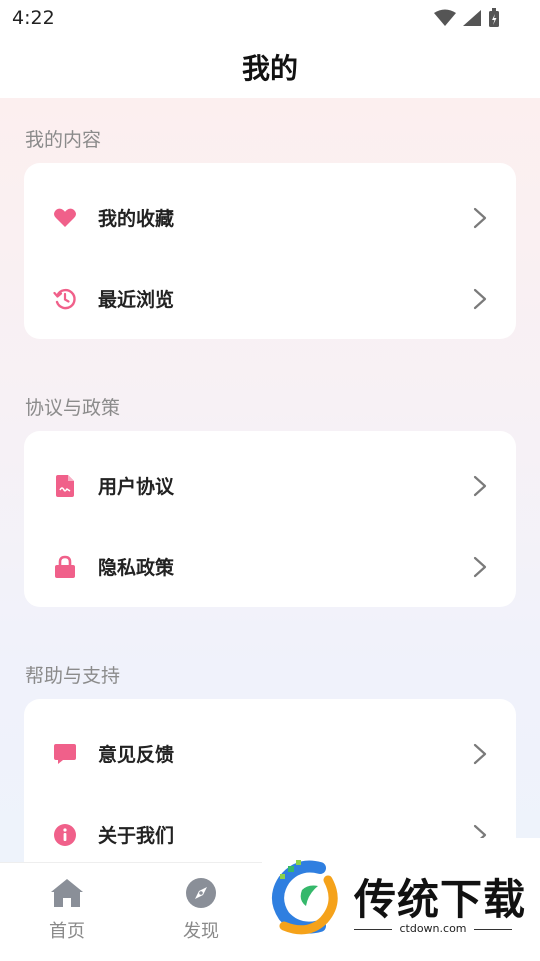  I want to click on heart-icon, so click(65, 218).